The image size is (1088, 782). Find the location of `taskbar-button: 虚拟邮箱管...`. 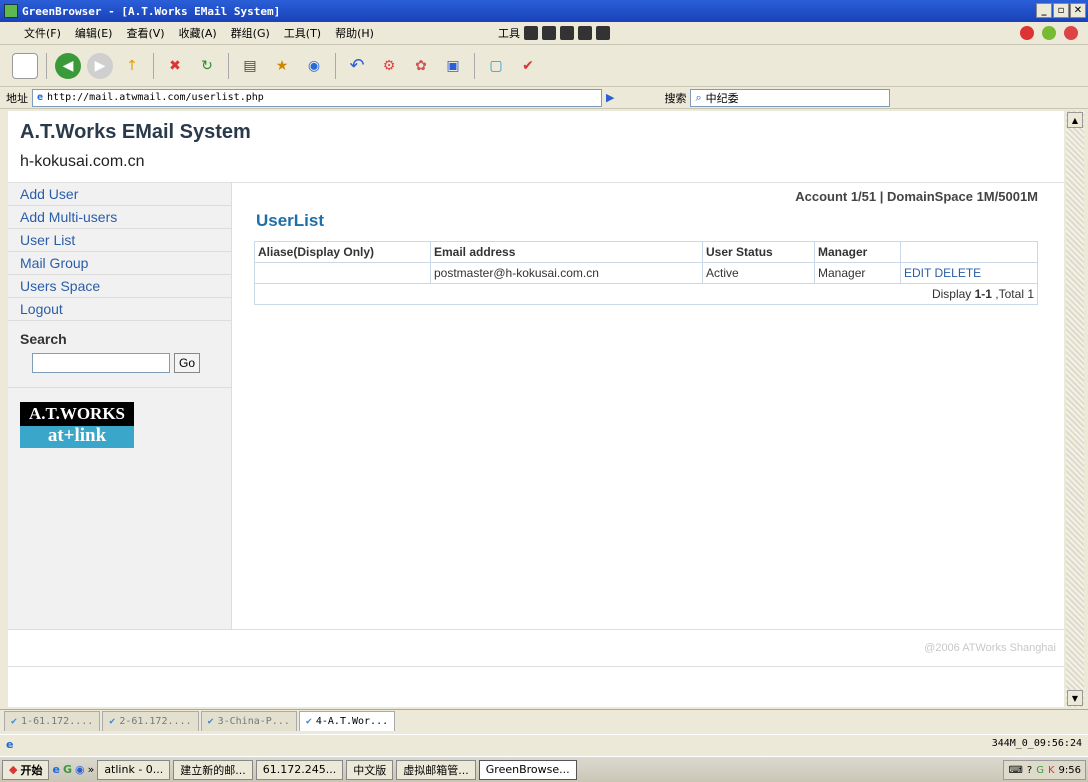

taskbar-button: 虚拟邮箱管... is located at coordinates (436, 769).